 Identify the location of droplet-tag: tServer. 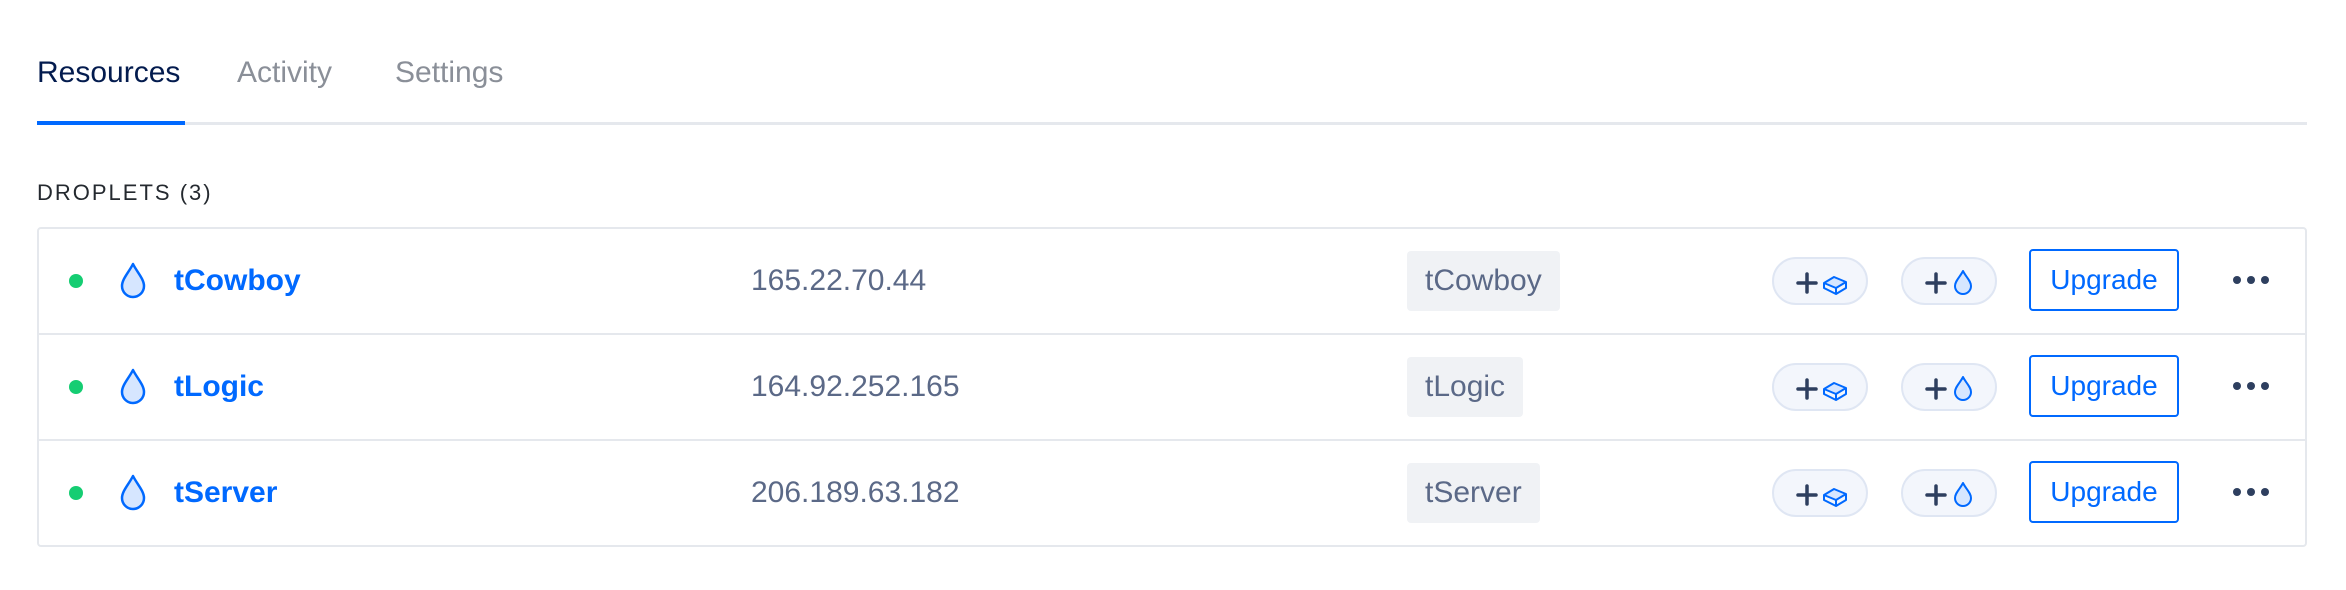
(1473, 493).